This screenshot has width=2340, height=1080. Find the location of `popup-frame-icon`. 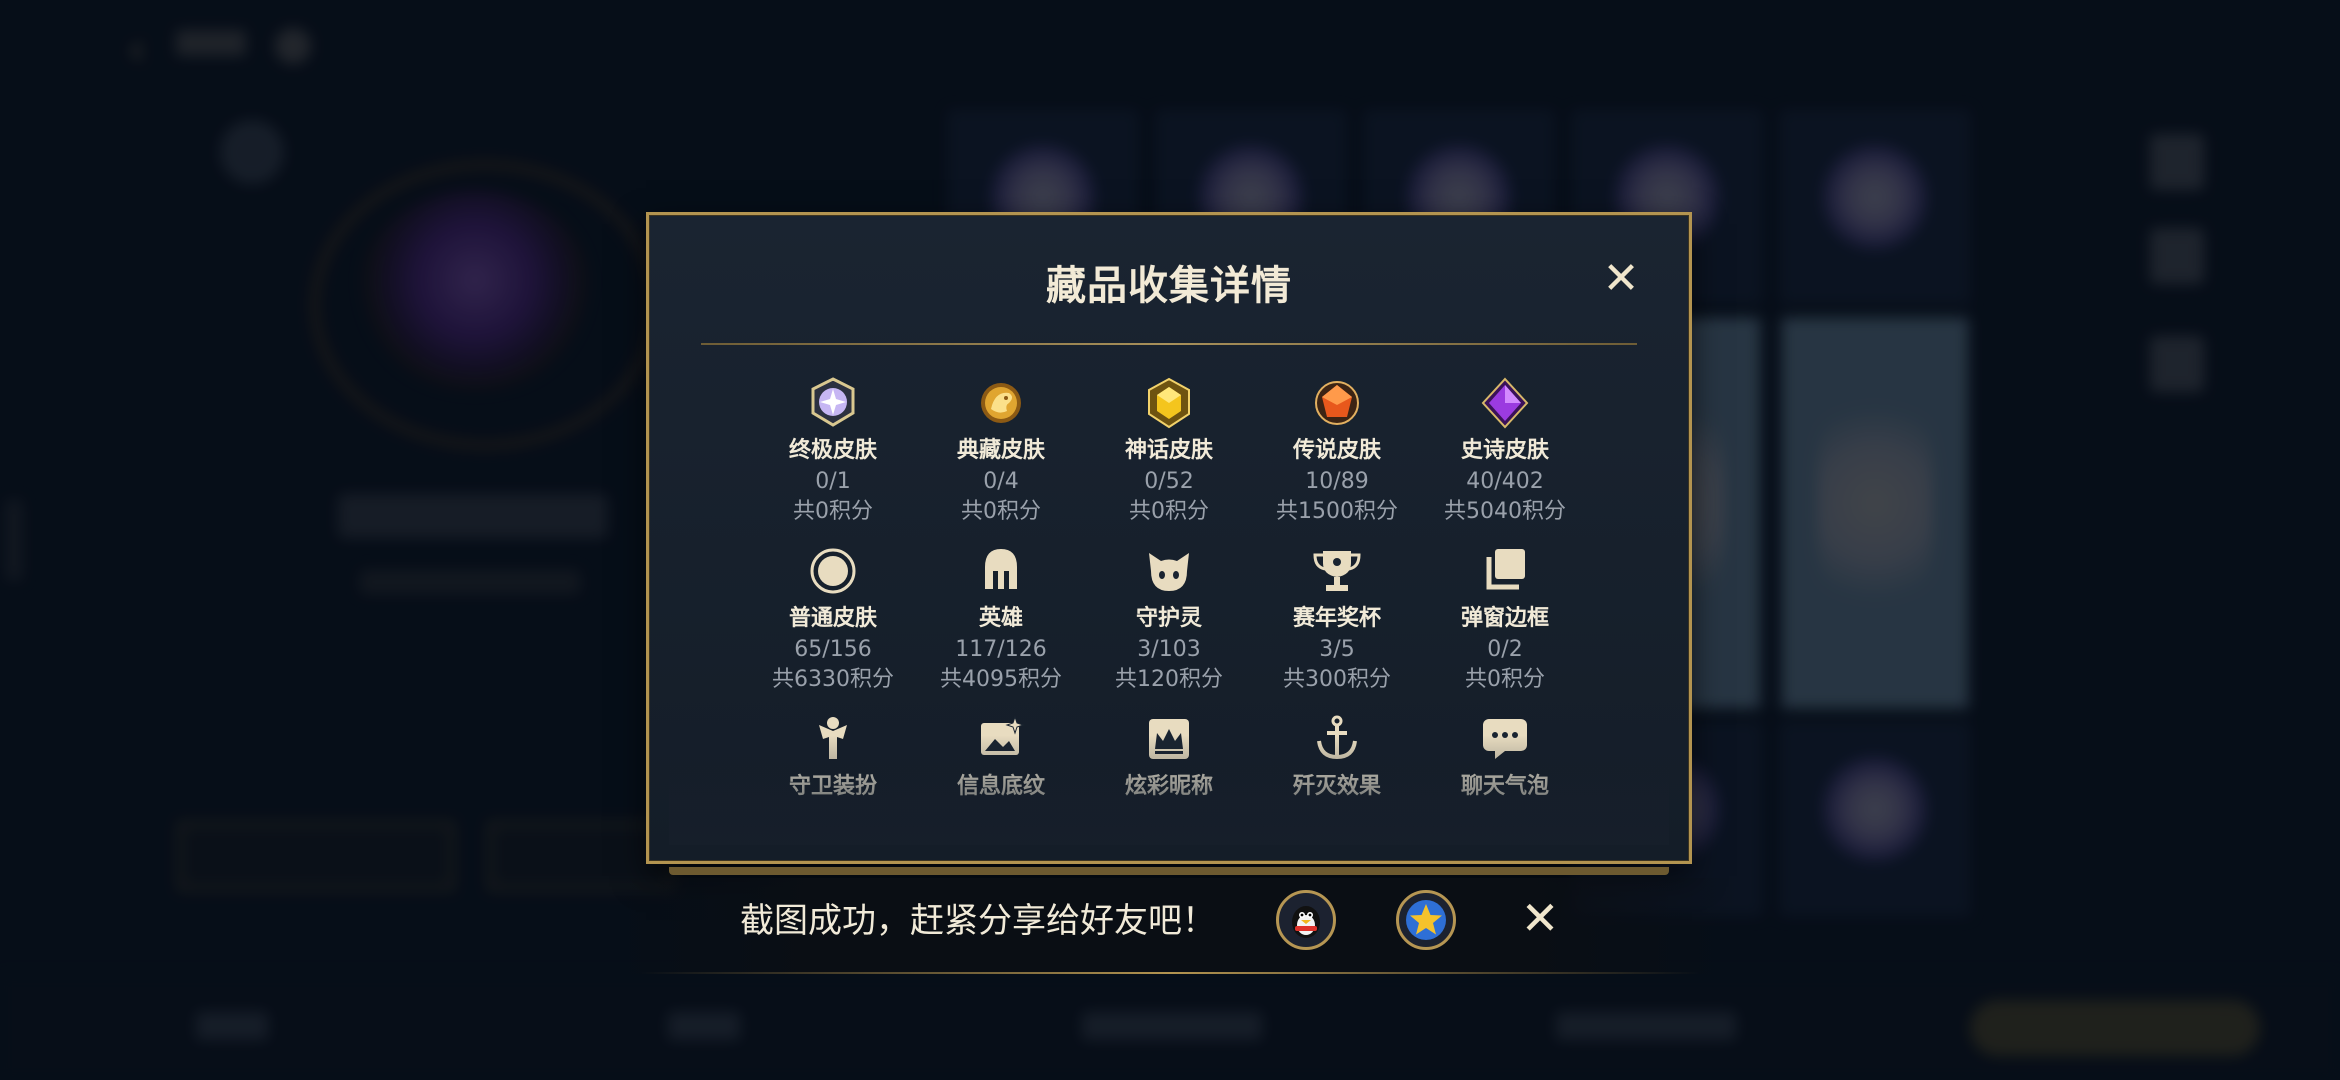

popup-frame-icon is located at coordinates (1505, 571).